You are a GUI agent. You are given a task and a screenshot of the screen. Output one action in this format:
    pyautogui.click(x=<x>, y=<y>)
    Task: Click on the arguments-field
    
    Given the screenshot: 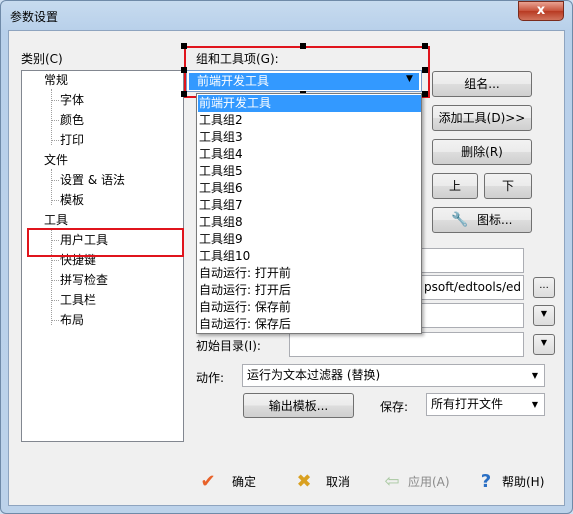 What is the action you would take?
    pyautogui.click(x=472, y=315)
    